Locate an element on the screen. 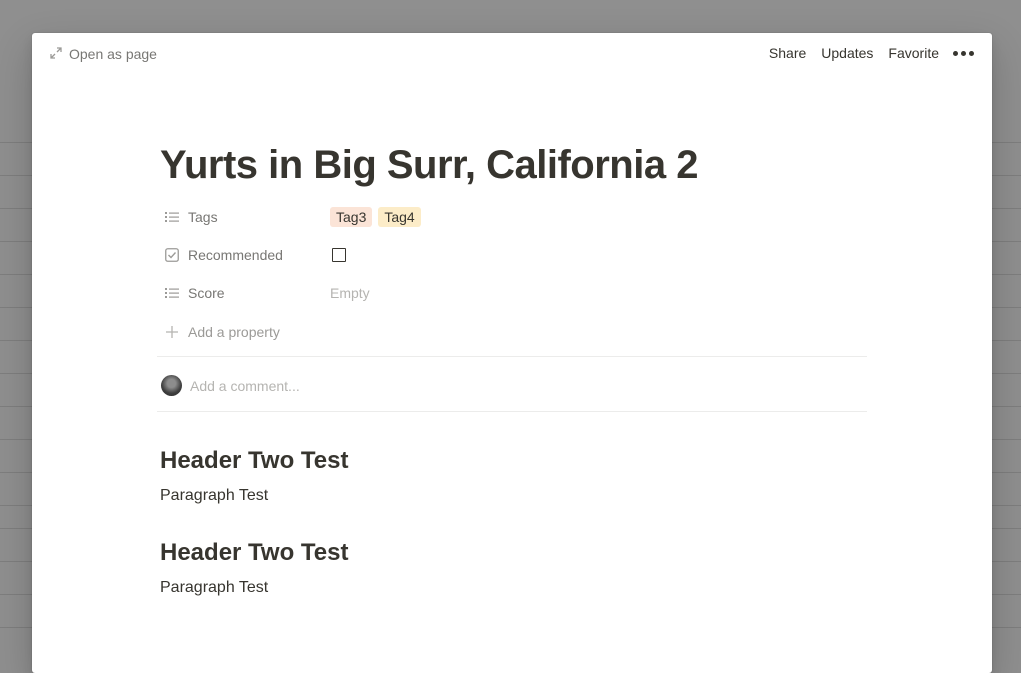 Image resolution: width=1021 pixels, height=673 pixels. property-value-score: Empty is located at coordinates (350, 293).